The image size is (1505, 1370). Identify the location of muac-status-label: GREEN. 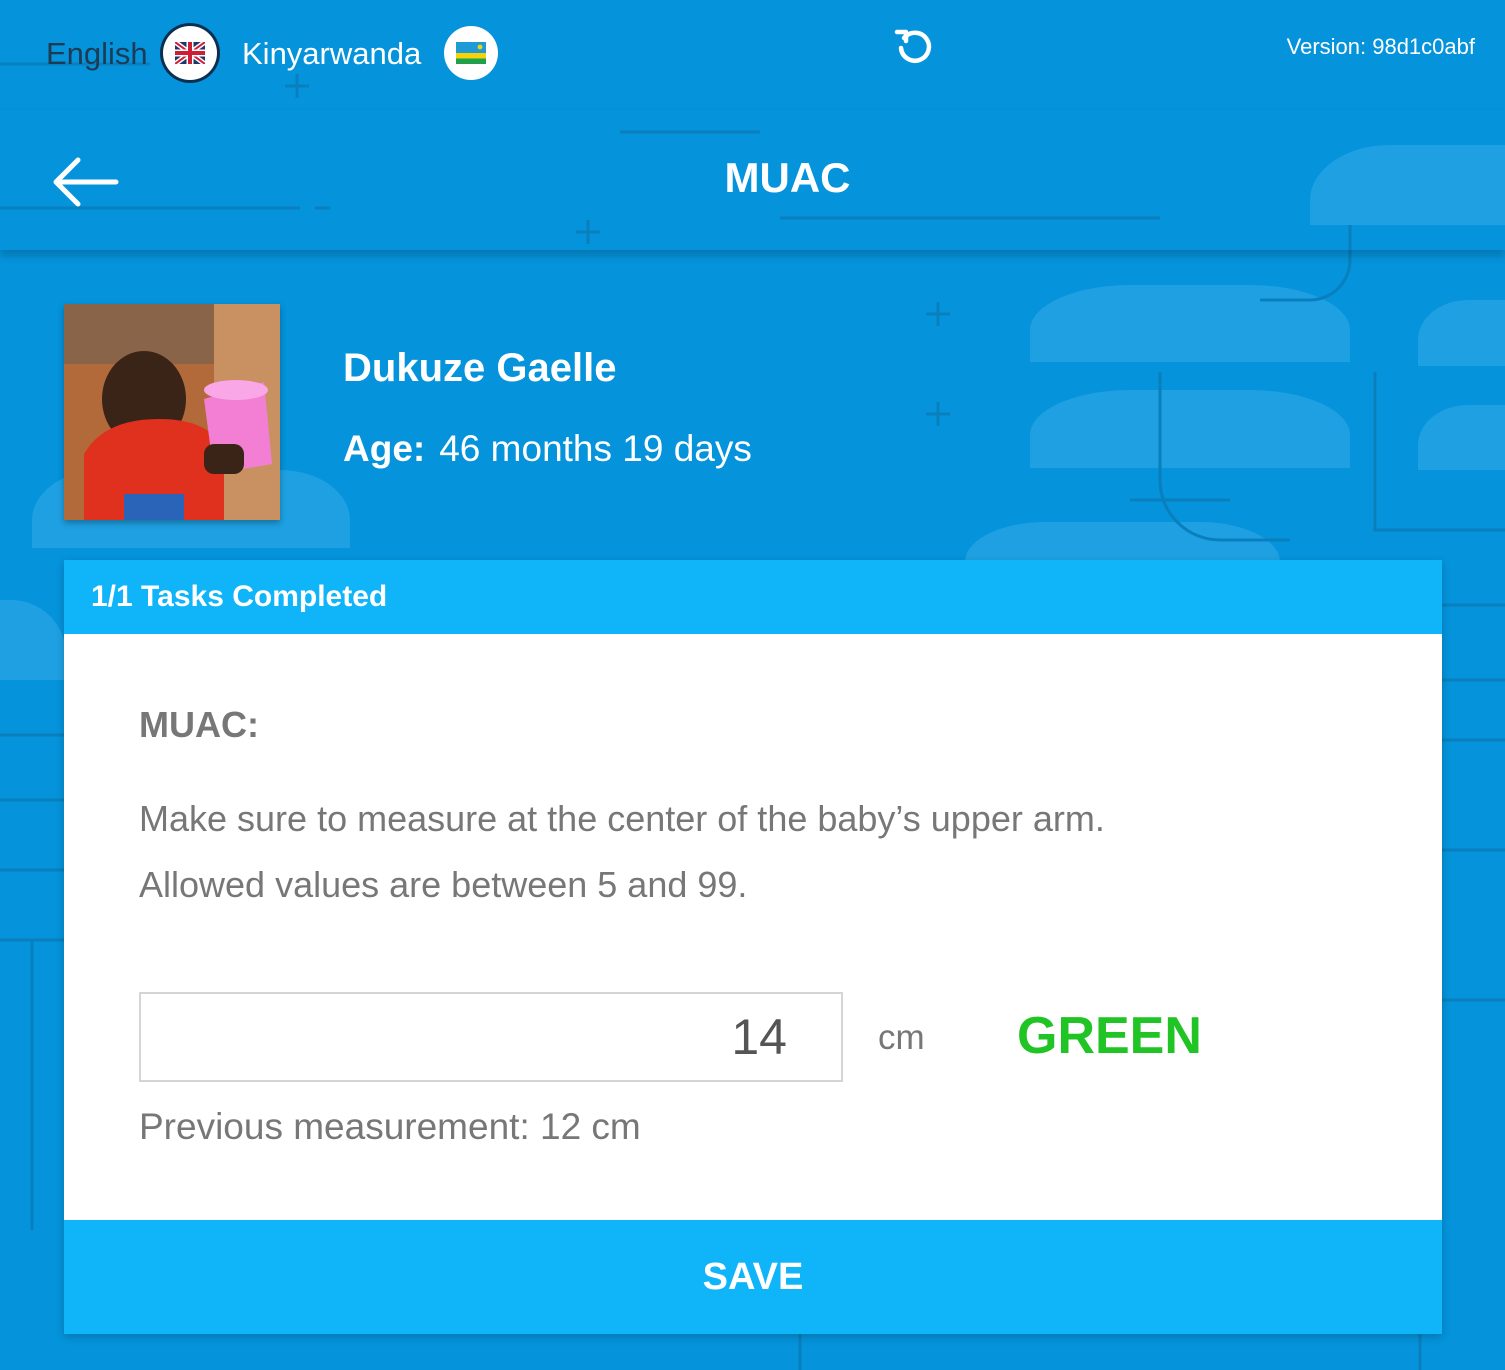
(1109, 1036).